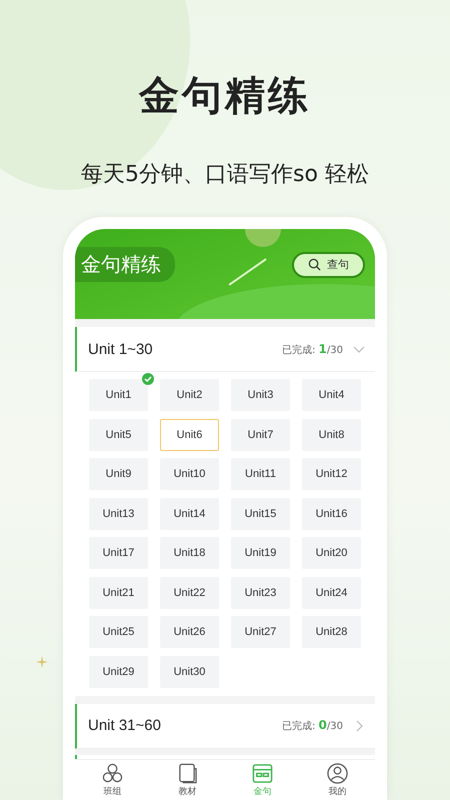 The width and height of the screenshot is (450, 800). Describe the element at coordinates (121, 349) in the screenshot. I see `section-title: Unit 1~30` at that location.